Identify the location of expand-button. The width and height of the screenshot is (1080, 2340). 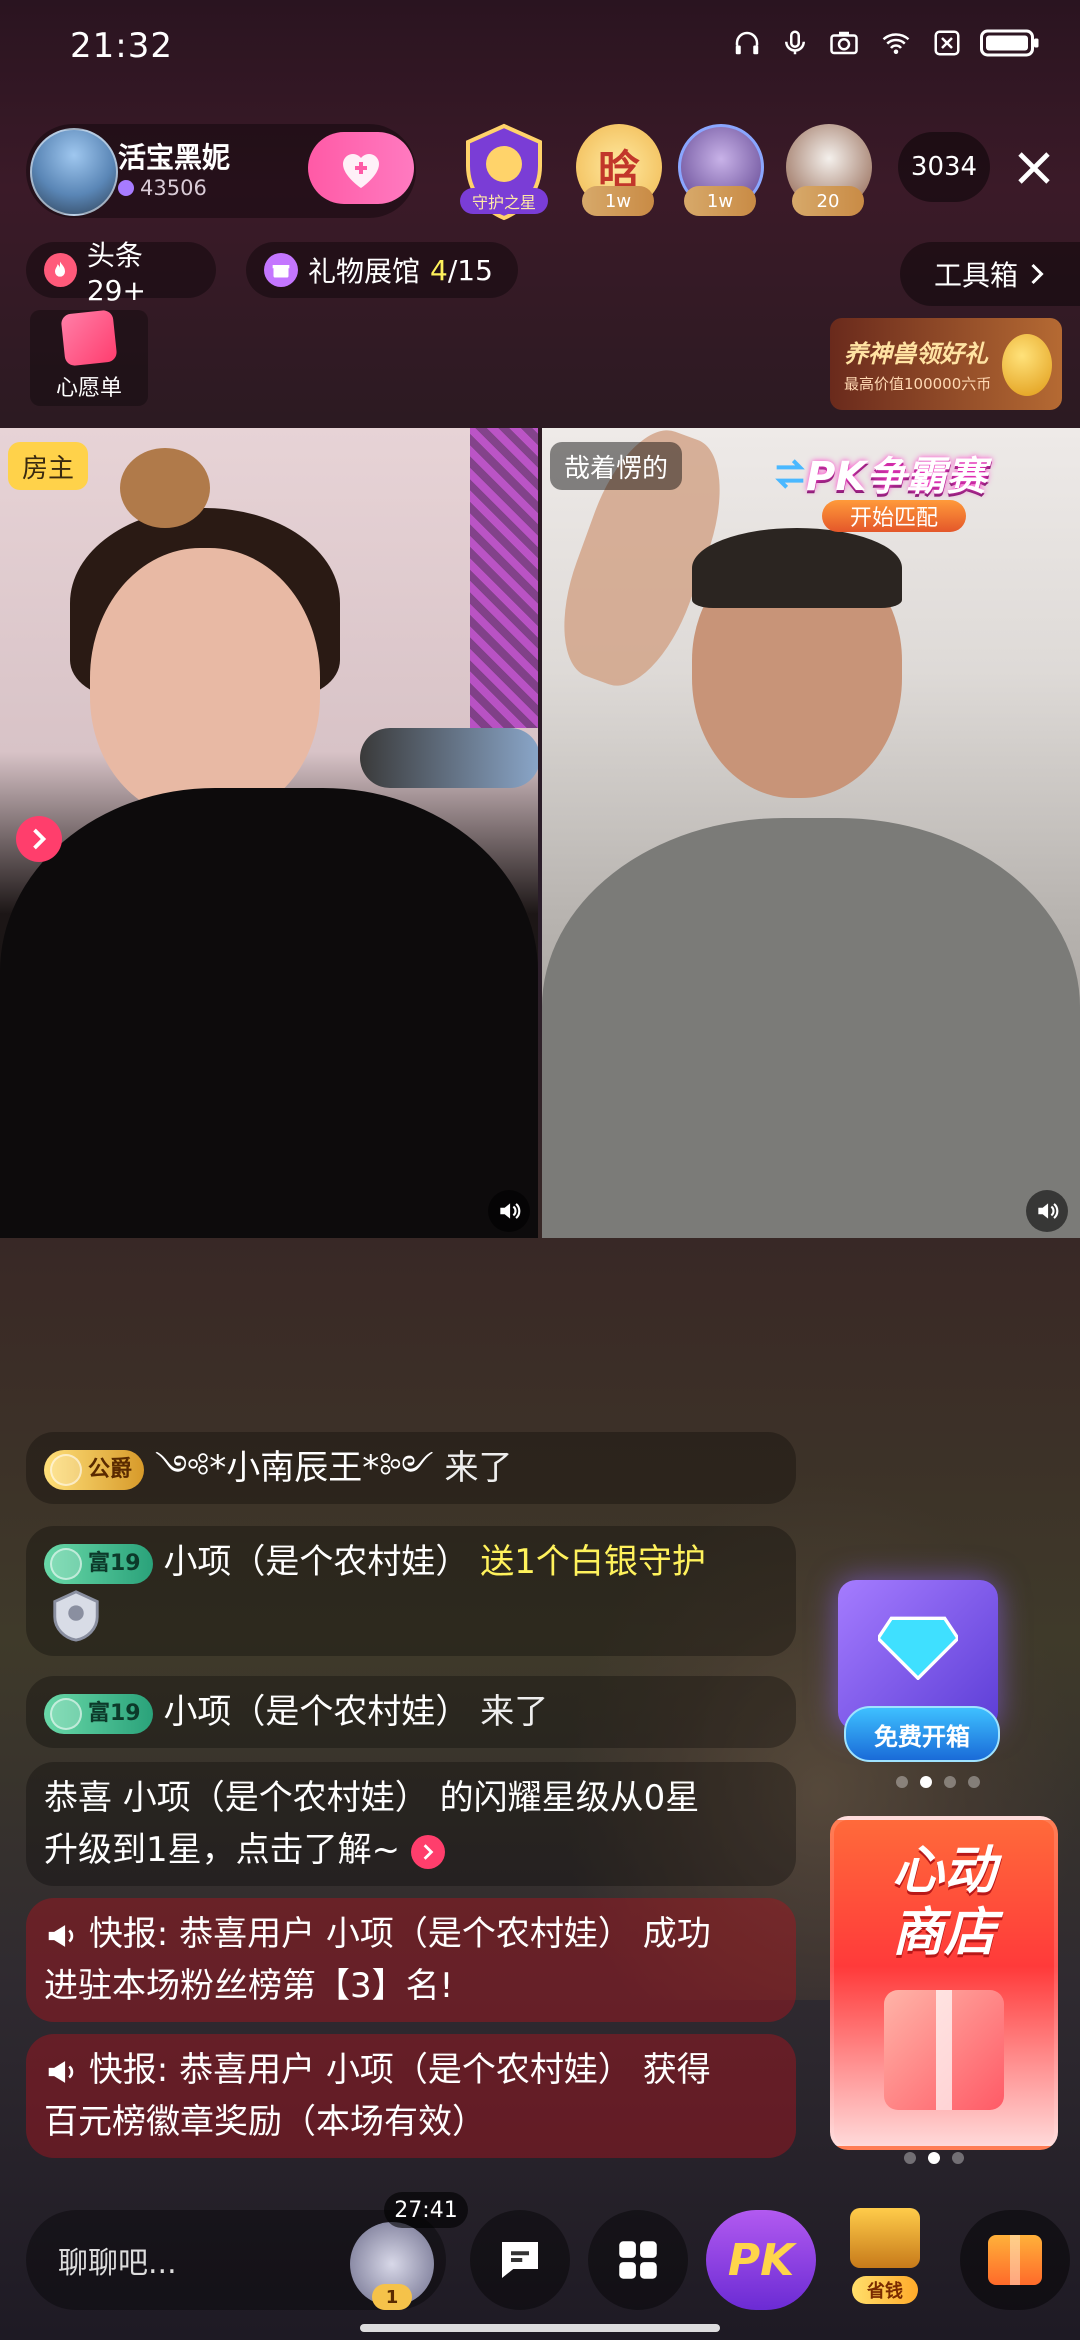
(39, 839).